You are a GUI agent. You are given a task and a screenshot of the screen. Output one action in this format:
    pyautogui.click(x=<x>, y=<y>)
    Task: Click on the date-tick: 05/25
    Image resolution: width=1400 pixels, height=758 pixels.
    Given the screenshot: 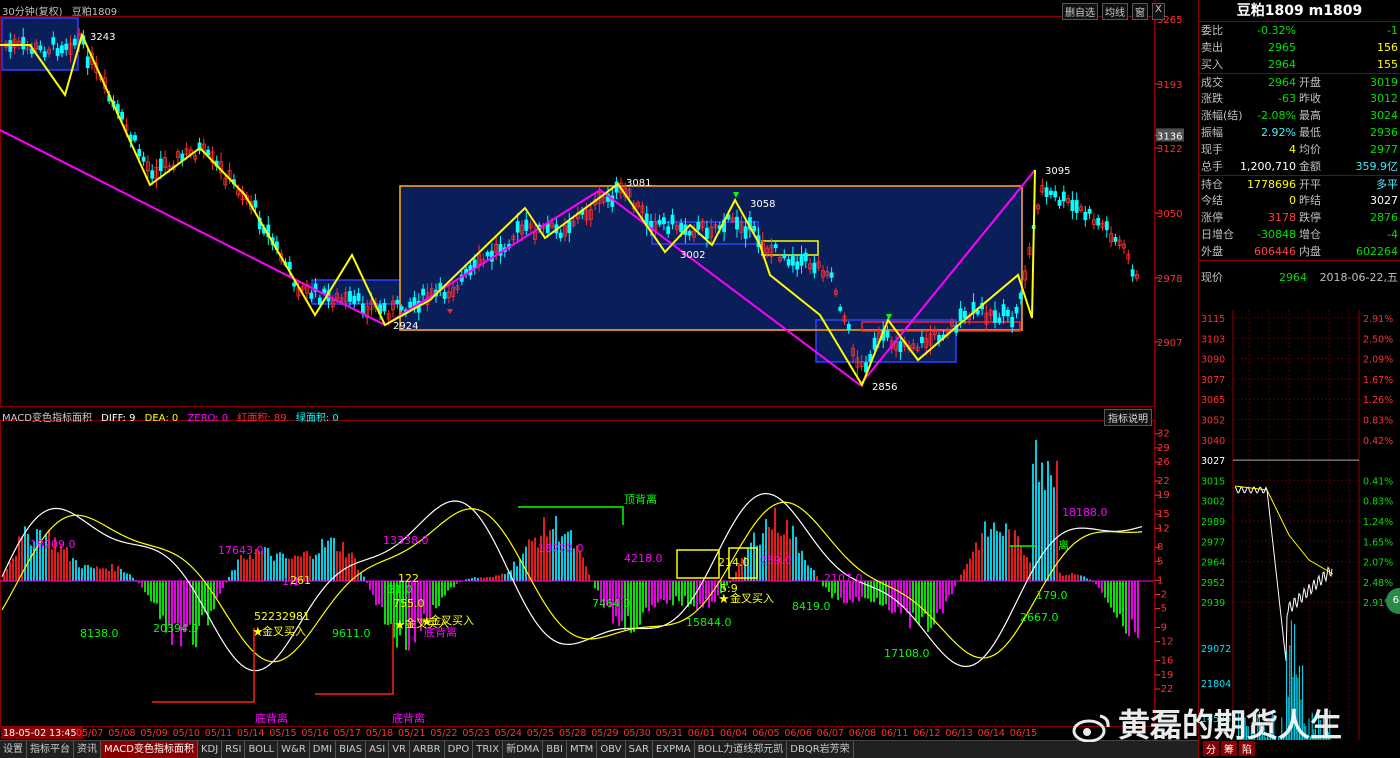 What is the action you would take?
    pyautogui.click(x=540, y=733)
    